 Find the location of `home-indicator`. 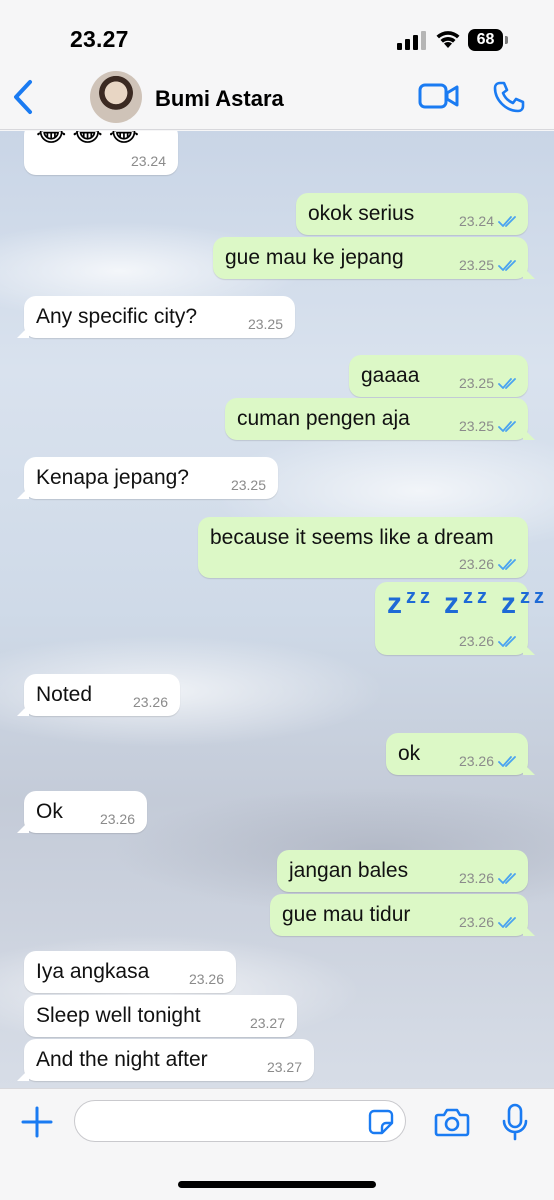

home-indicator is located at coordinates (277, 1184).